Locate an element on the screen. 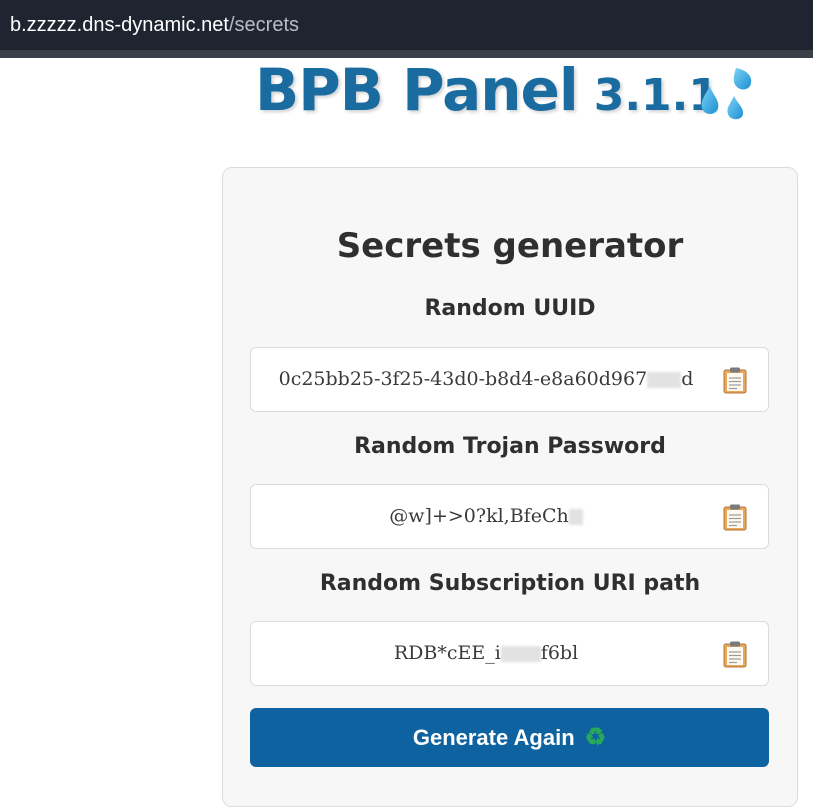 The height and width of the screenshot is (807, 813). subscription-path-tail: f6bl is located at coordinates (559, 653).